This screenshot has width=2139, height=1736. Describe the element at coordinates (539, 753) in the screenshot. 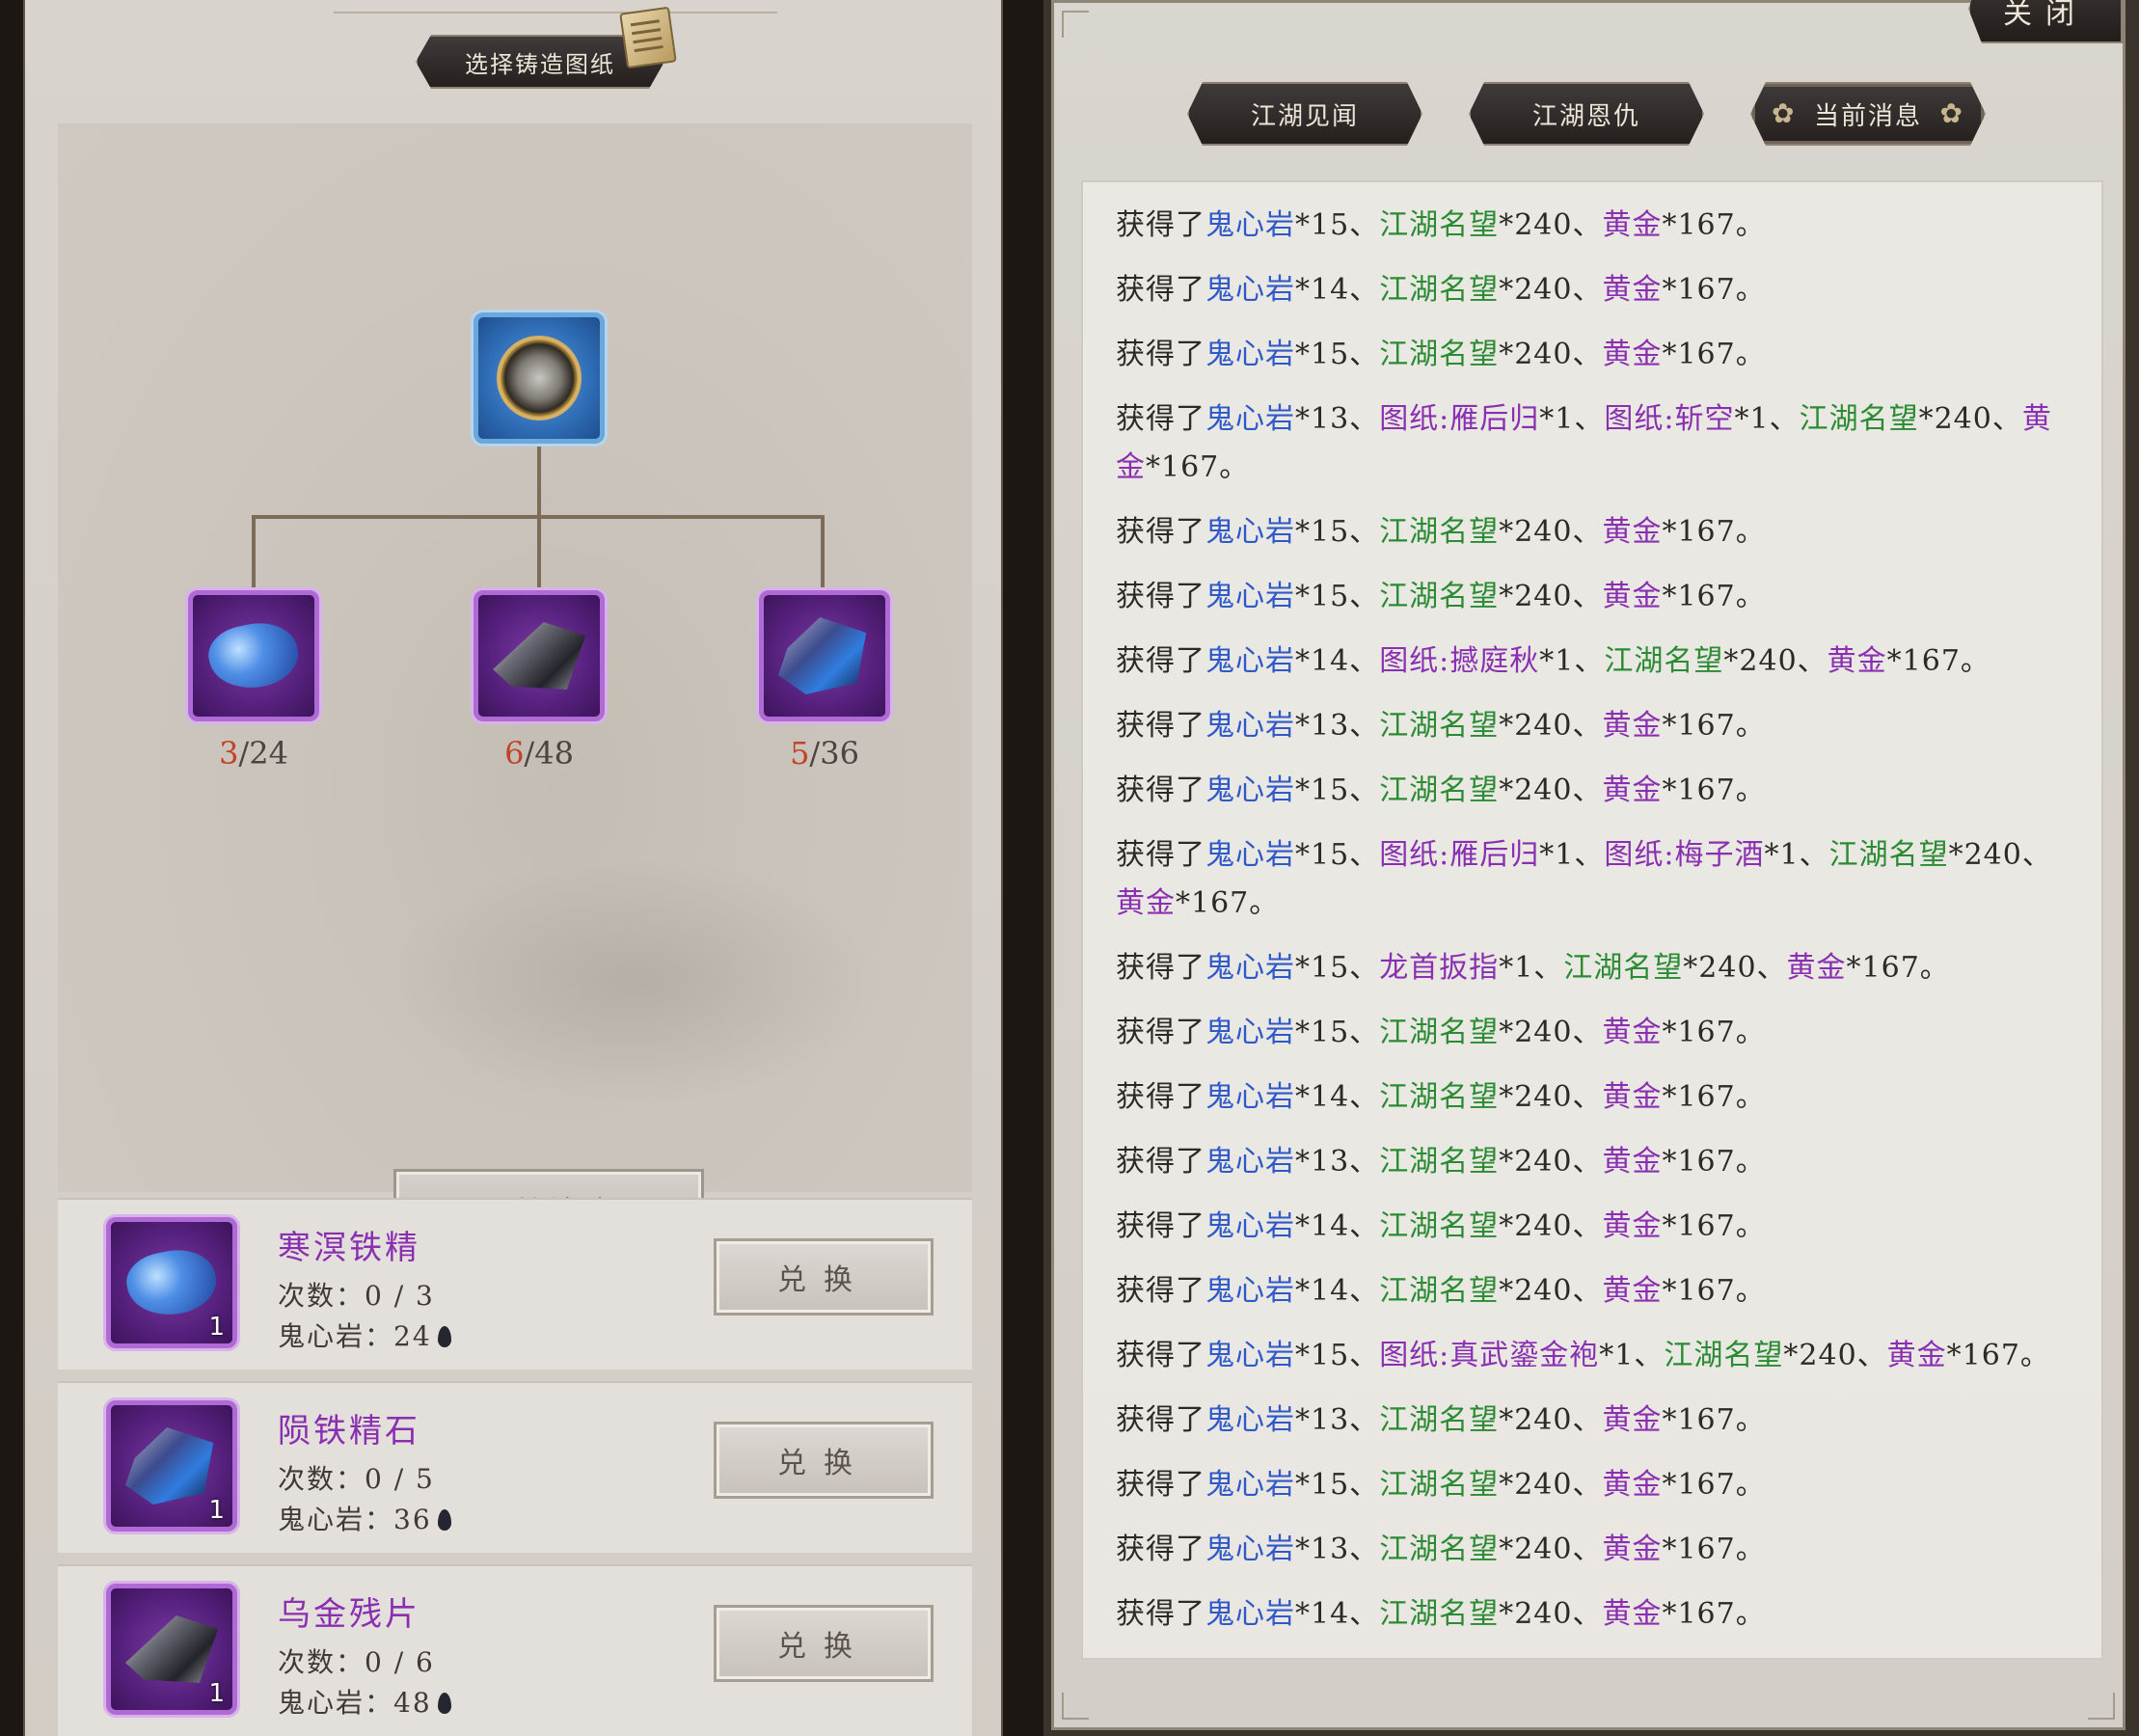

I see `material-count-2: 6/48` at that location.